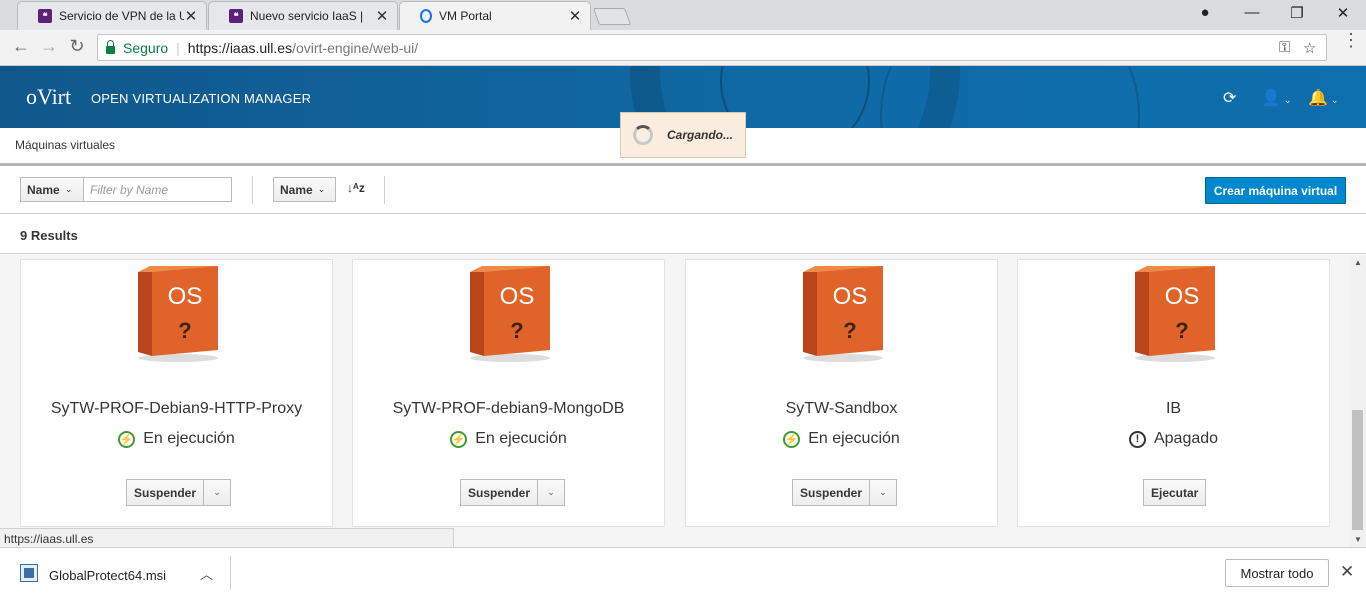 This screenshot has height=597, width=1366. What do you see at coordinates (356, 188) in the screenshot?
I see `sort-alpha-icon: ↓ᴬz` at bounding box center [356, 188].